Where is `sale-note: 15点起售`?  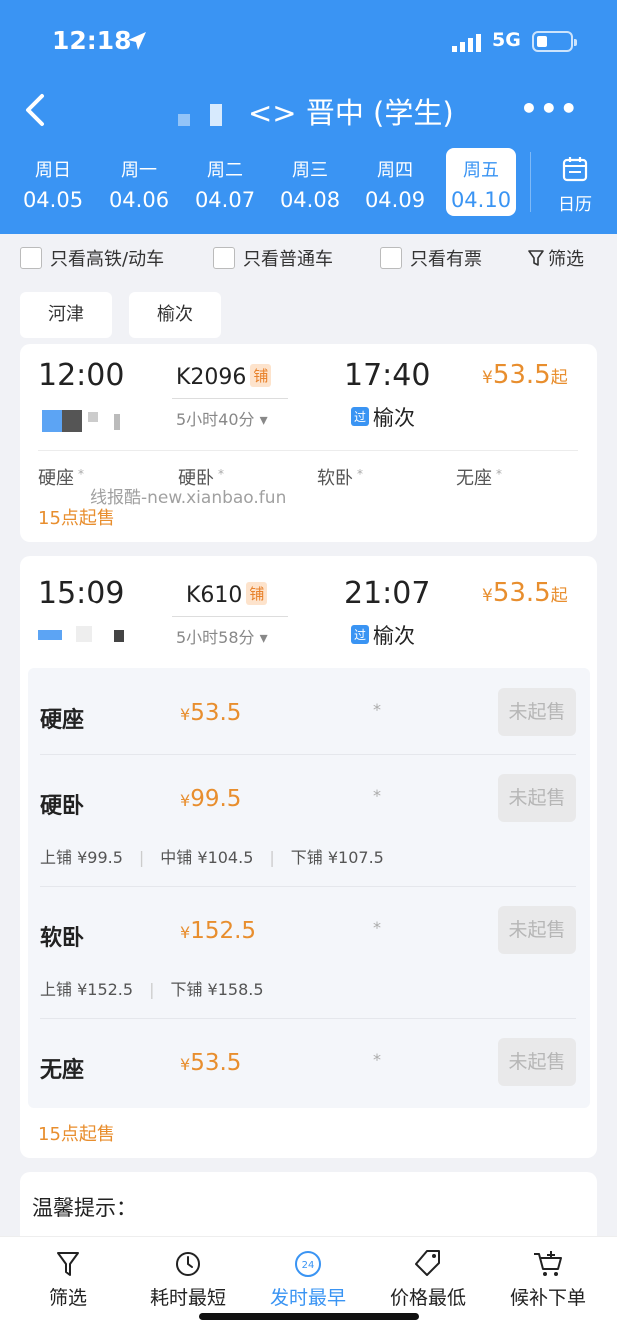
sale-note: 15点起售 is located at coordinates (76, 1134).